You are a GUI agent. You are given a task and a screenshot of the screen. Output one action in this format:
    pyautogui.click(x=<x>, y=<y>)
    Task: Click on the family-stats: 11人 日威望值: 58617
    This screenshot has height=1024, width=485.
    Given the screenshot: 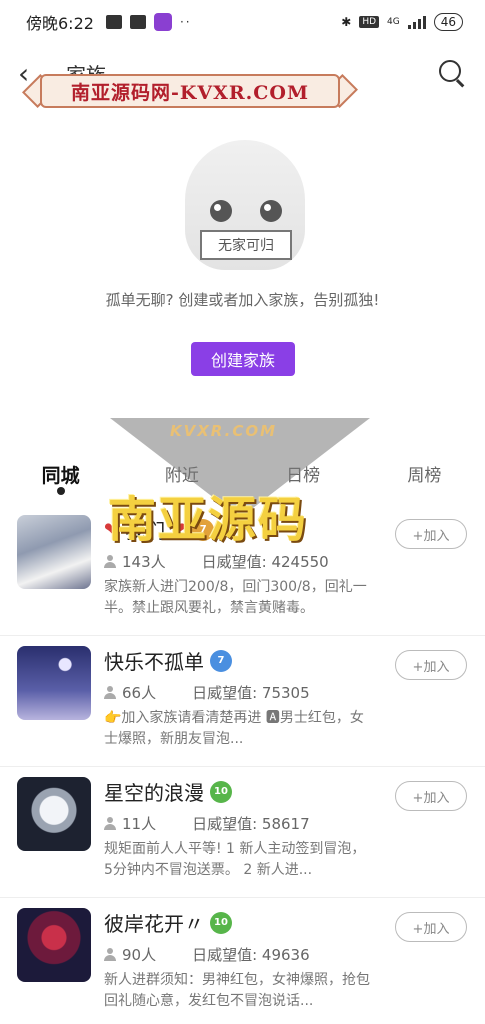 What is the action you would take?
    pyautogui.click(x=207, y=823)
    